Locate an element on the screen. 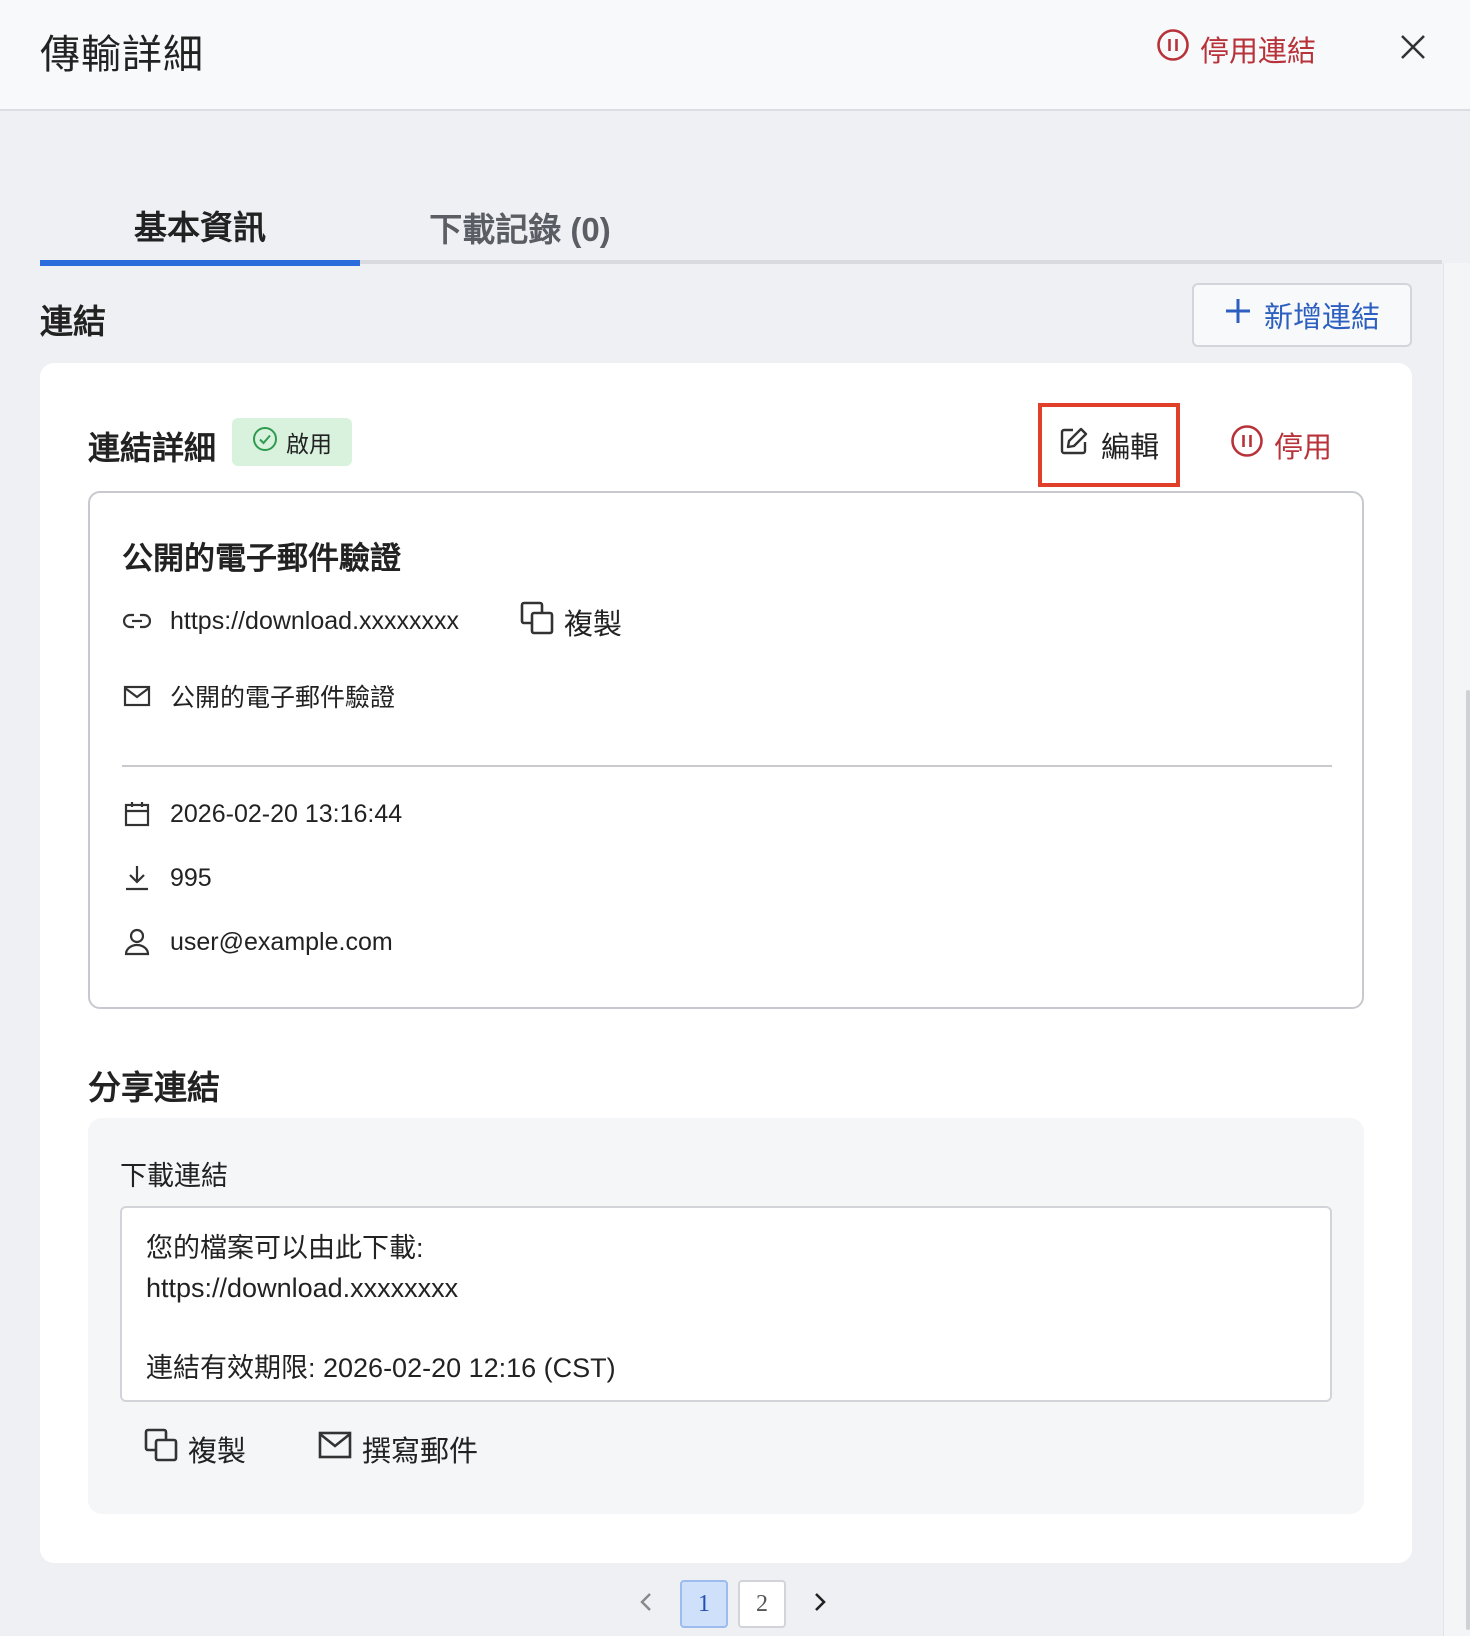 The width and height of the screenshot is (1470, 1636). tab-bar: 基本資訊 下載記錄 (0) is located at coordinates (741, 228).